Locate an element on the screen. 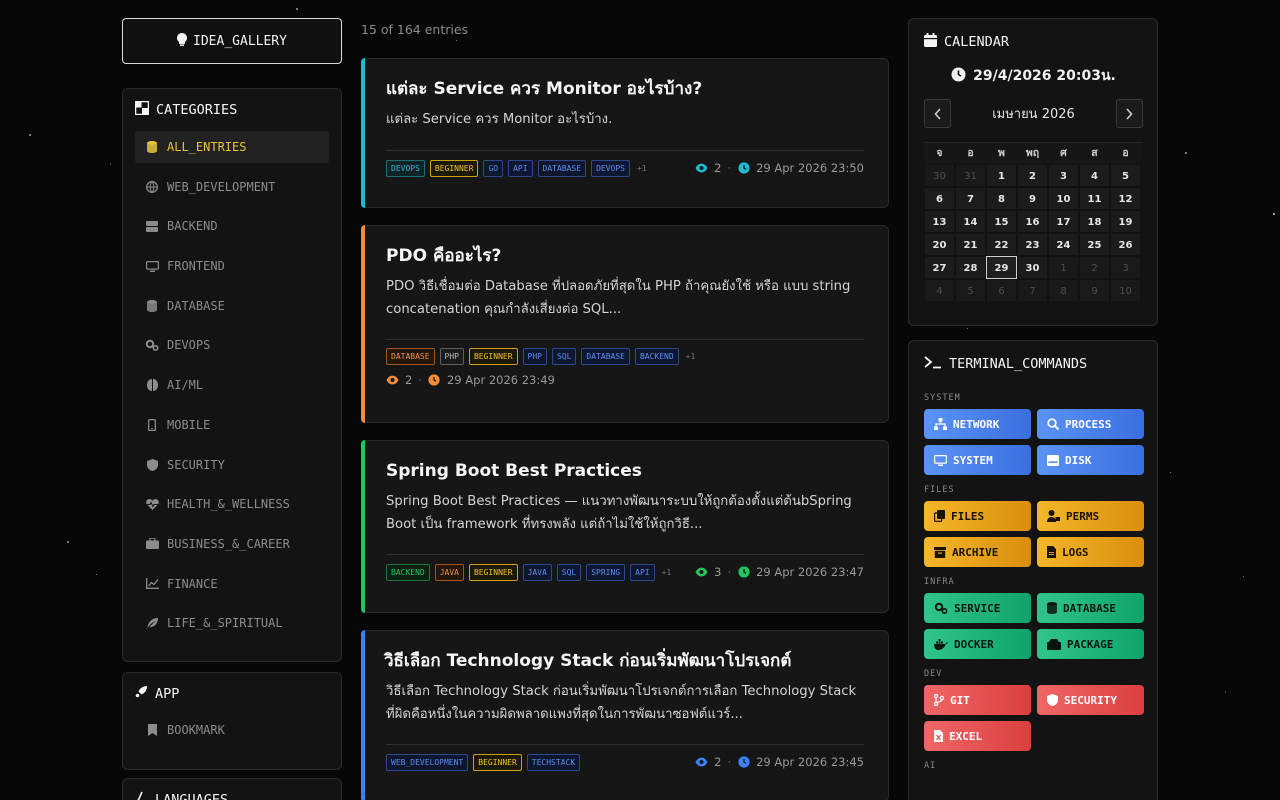 The width and height of the screenshot is (1280, 800). command-button: ARCHIVE is located at coordinates (977, 552).